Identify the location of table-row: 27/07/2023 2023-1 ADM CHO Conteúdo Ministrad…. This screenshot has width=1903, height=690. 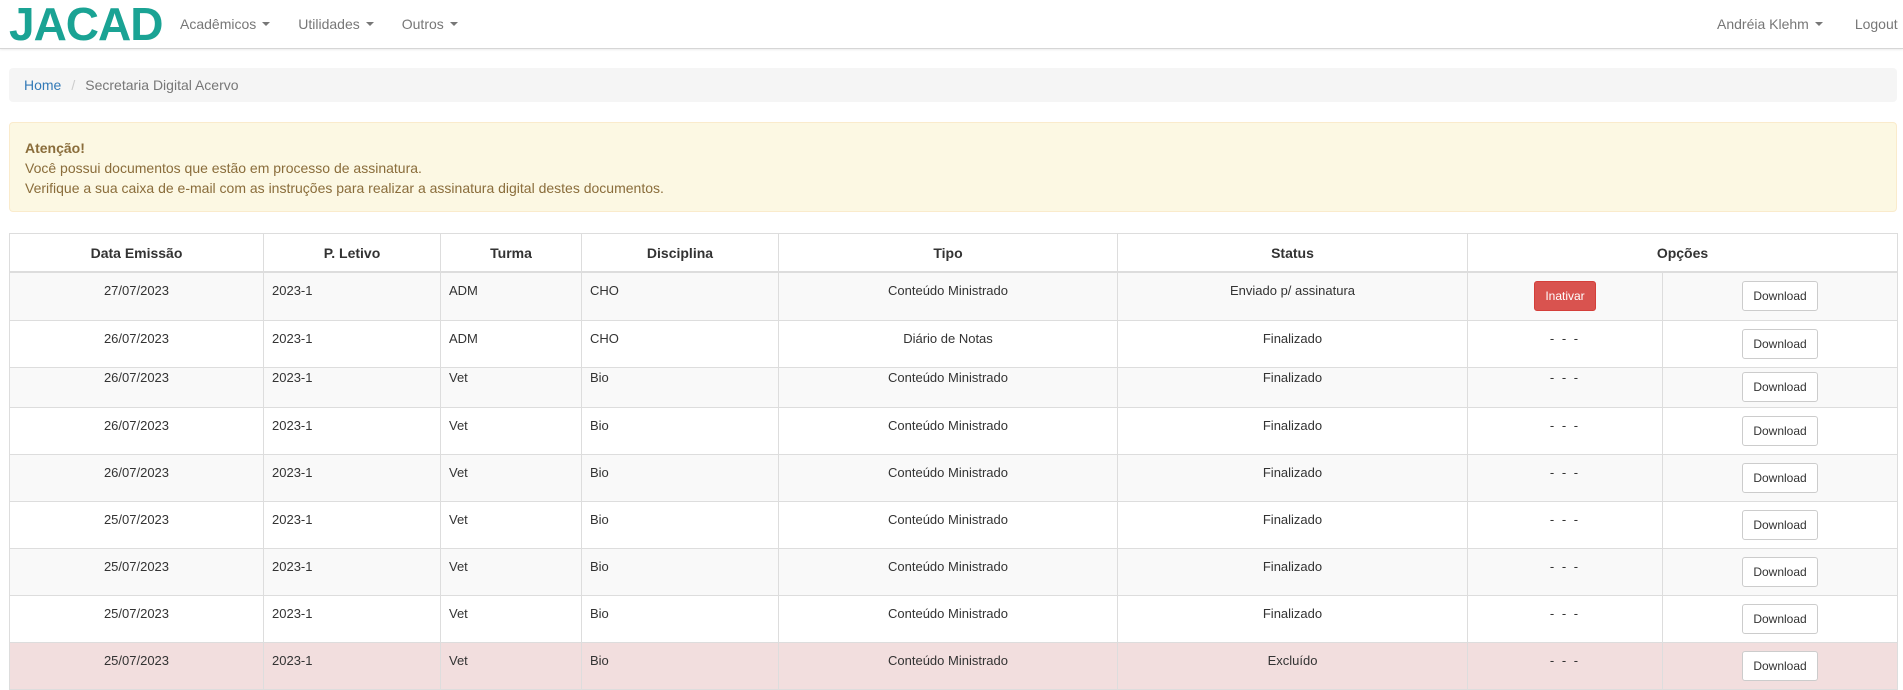
(954, 296).